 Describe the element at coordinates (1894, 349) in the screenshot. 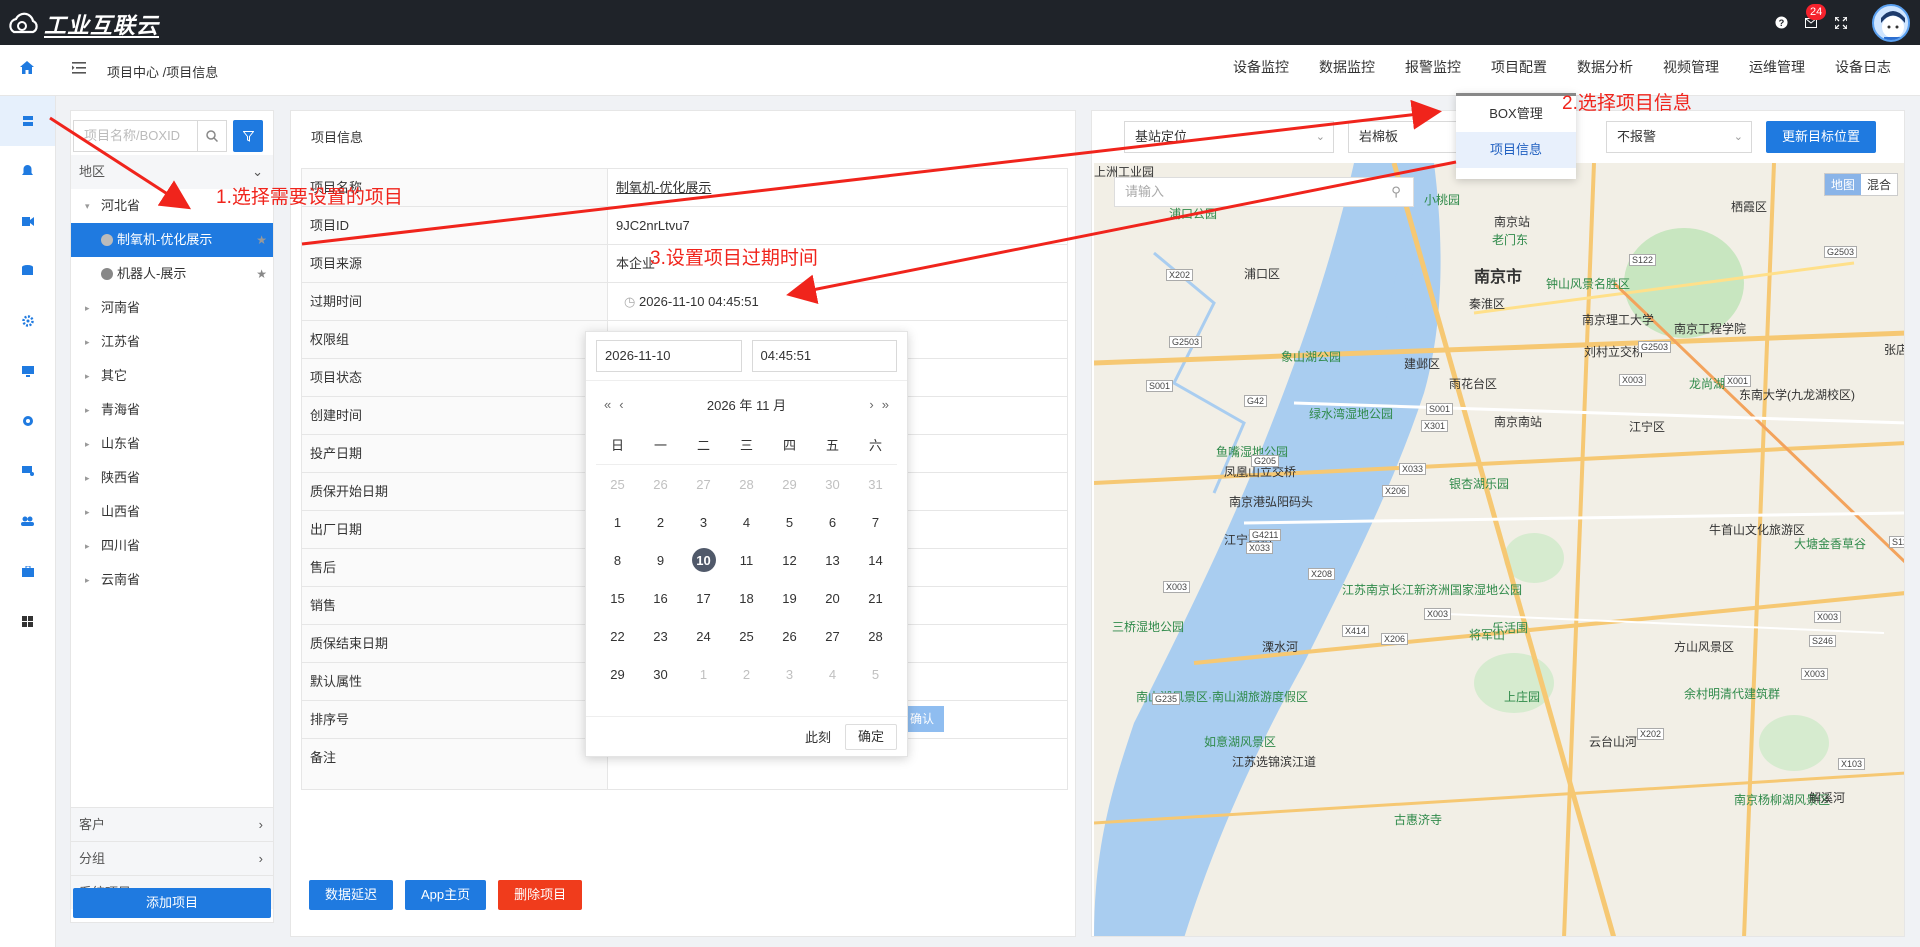

I see `map-place-label: 张店枢纽` at that location.